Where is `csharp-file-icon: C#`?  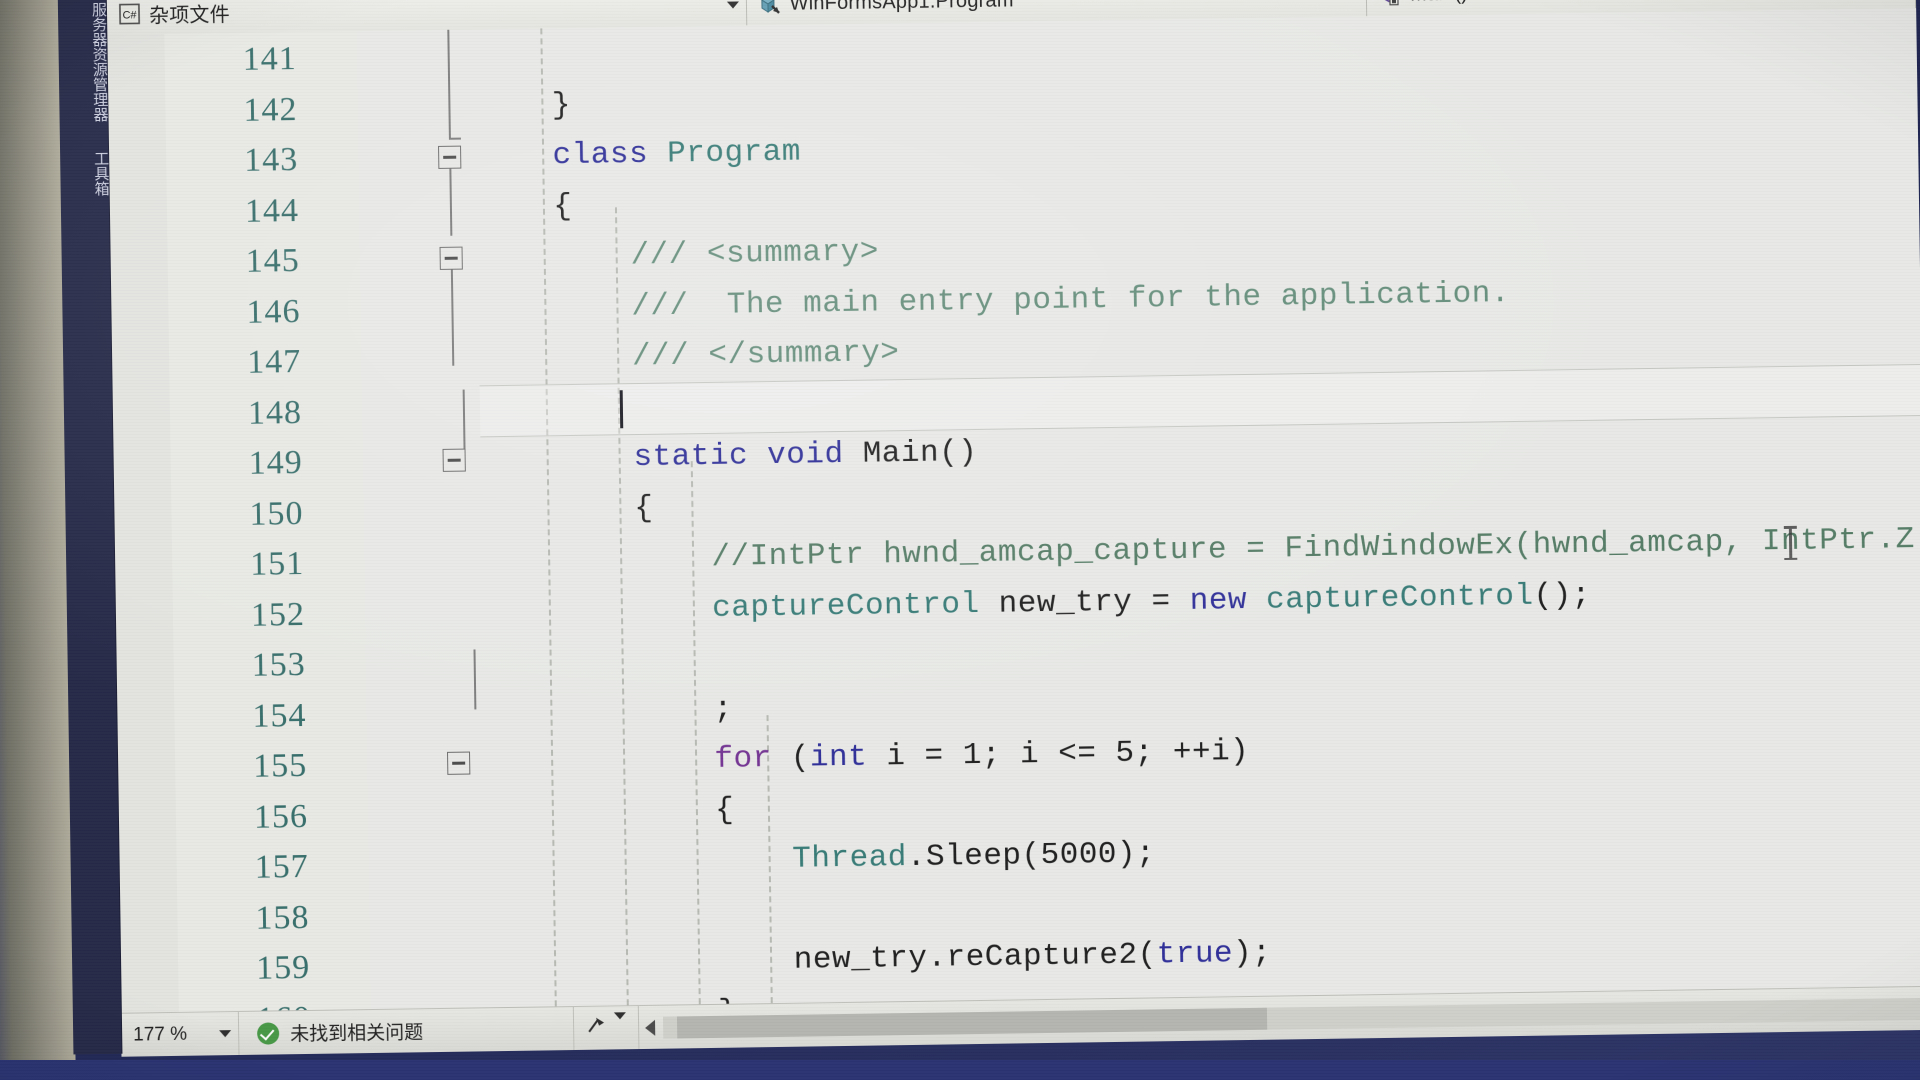
csharp-file-icon: C# is located at coordinates (129, 14).